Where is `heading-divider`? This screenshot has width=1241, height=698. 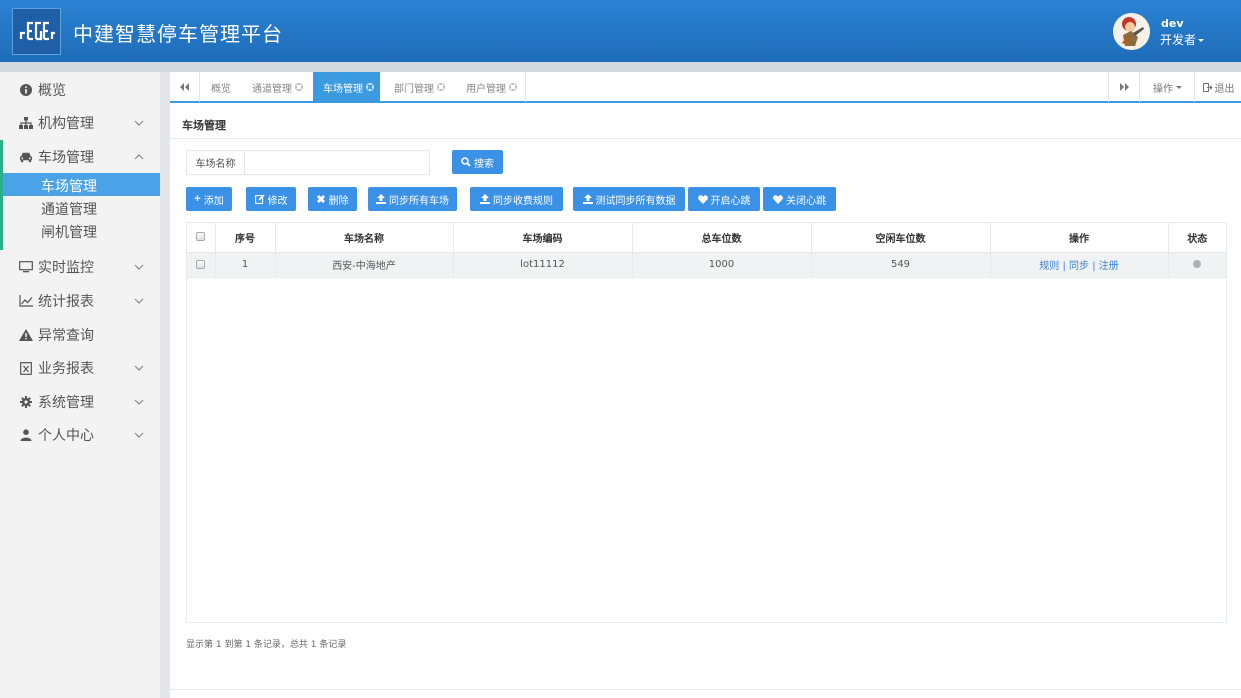 heading-divider is located at coordinates (705, 138).